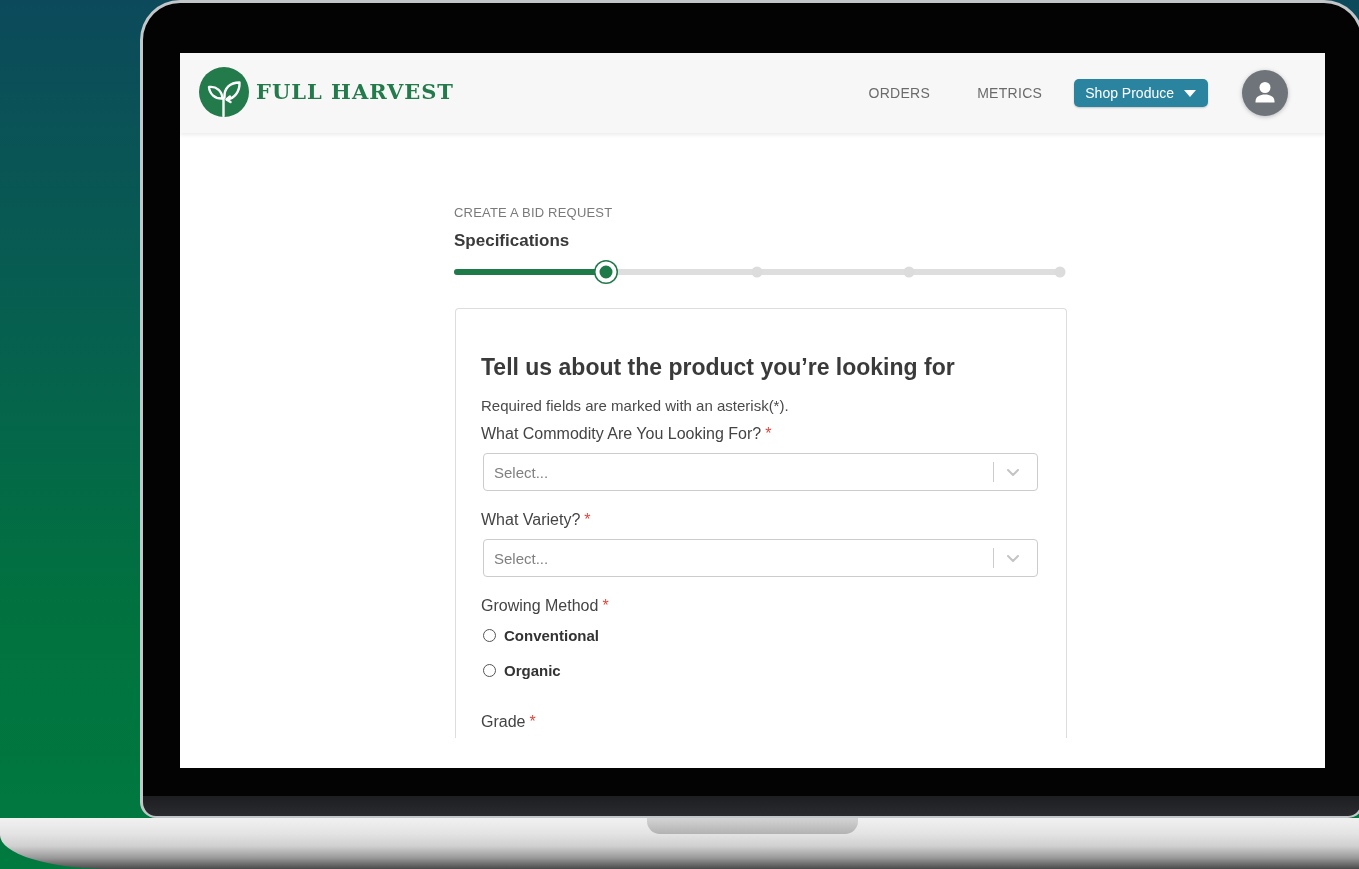 The width and height of the screenshot is (1359, 869). What do you see at coordinates (1141, 93) in the screenshot?
I see `dropdown-button: Shop Produce` at bounding box center [1141, 93].